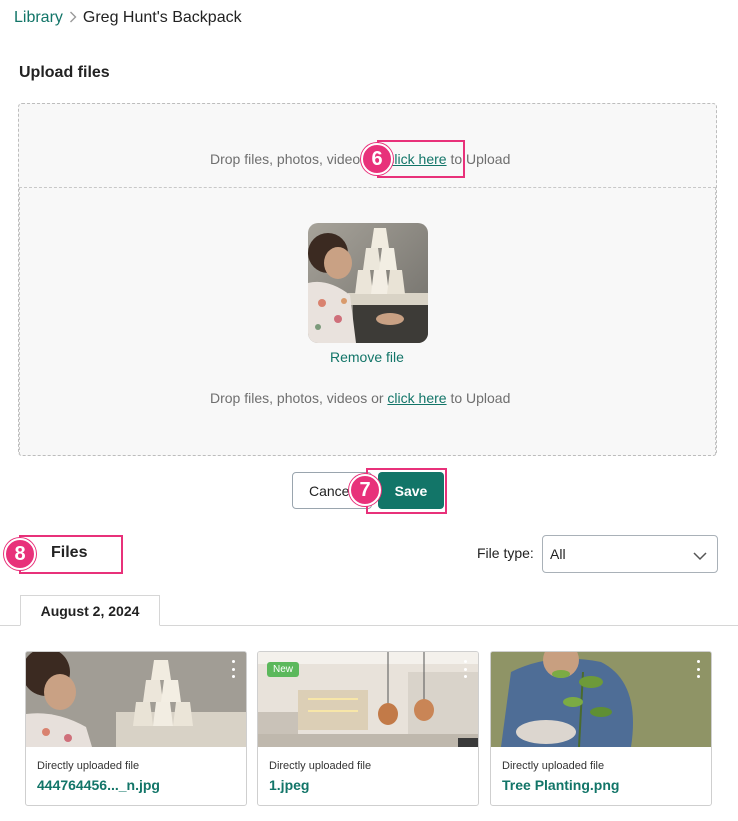 This screenshot has width=738, height=821. Describe the element at coordinates (73, 18) in the screenshot. I see `chevron-right-icon` at that location.